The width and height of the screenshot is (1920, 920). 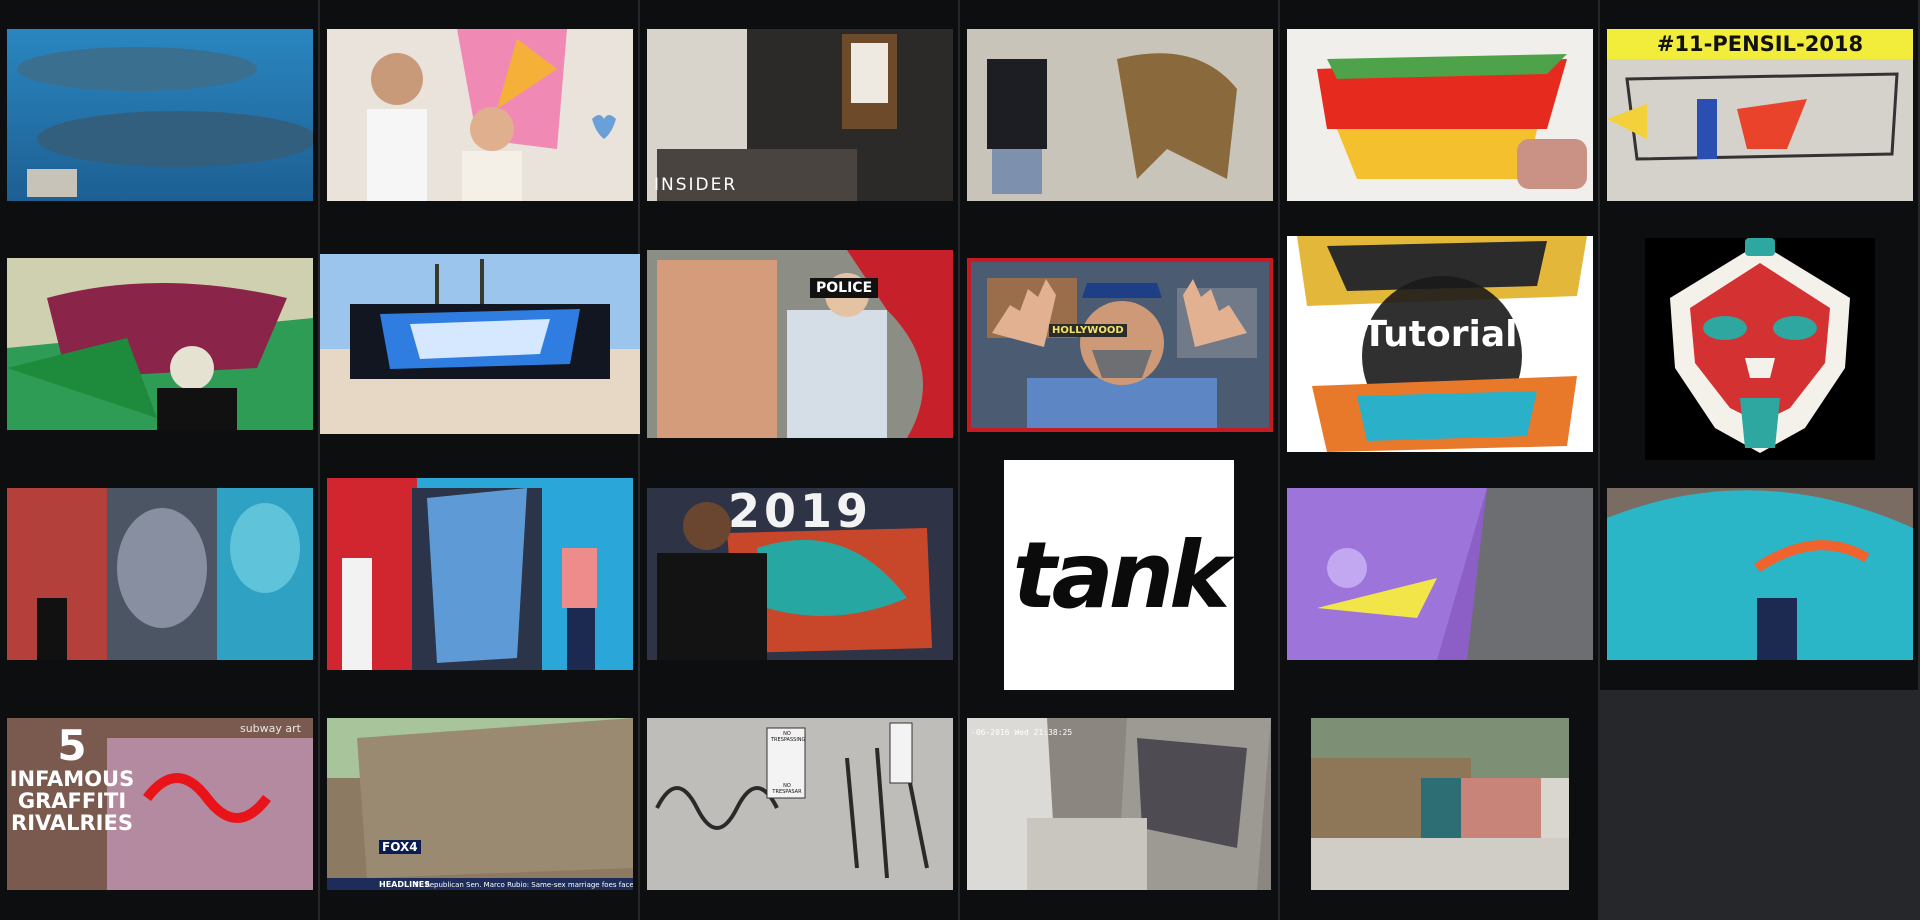 What do you see at coordinates (1440, 804) in the screenshot?
I see `thumbnail-street-wall` at bounding box center [1440, 804].